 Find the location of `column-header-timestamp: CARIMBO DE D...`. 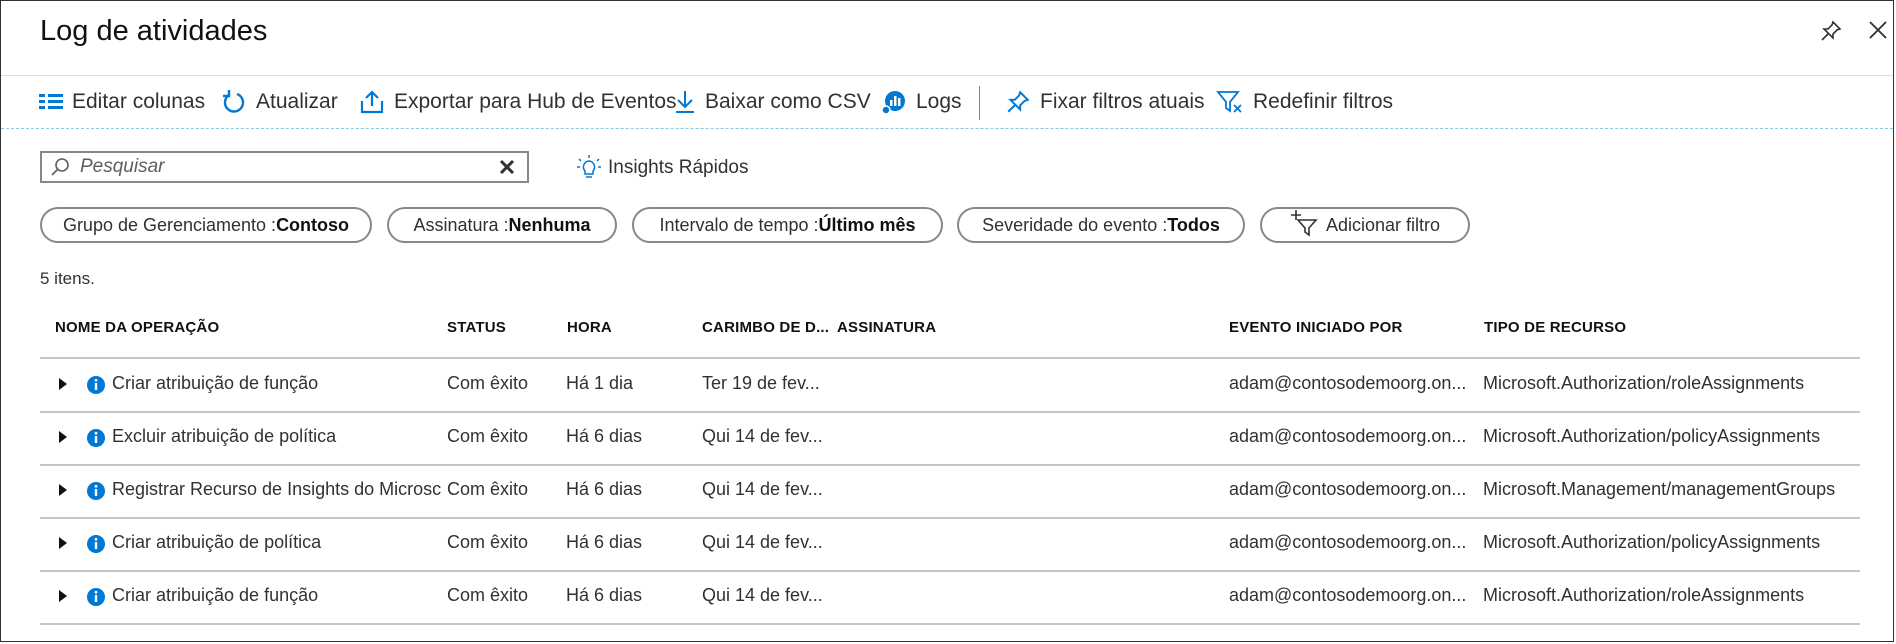

column-header-timestamp: CARIMBO DE D... is located at coordinates (765, 327).